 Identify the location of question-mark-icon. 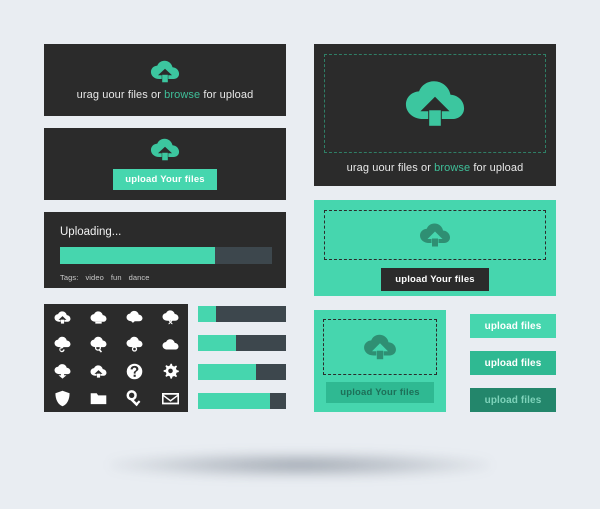
(134, 371).